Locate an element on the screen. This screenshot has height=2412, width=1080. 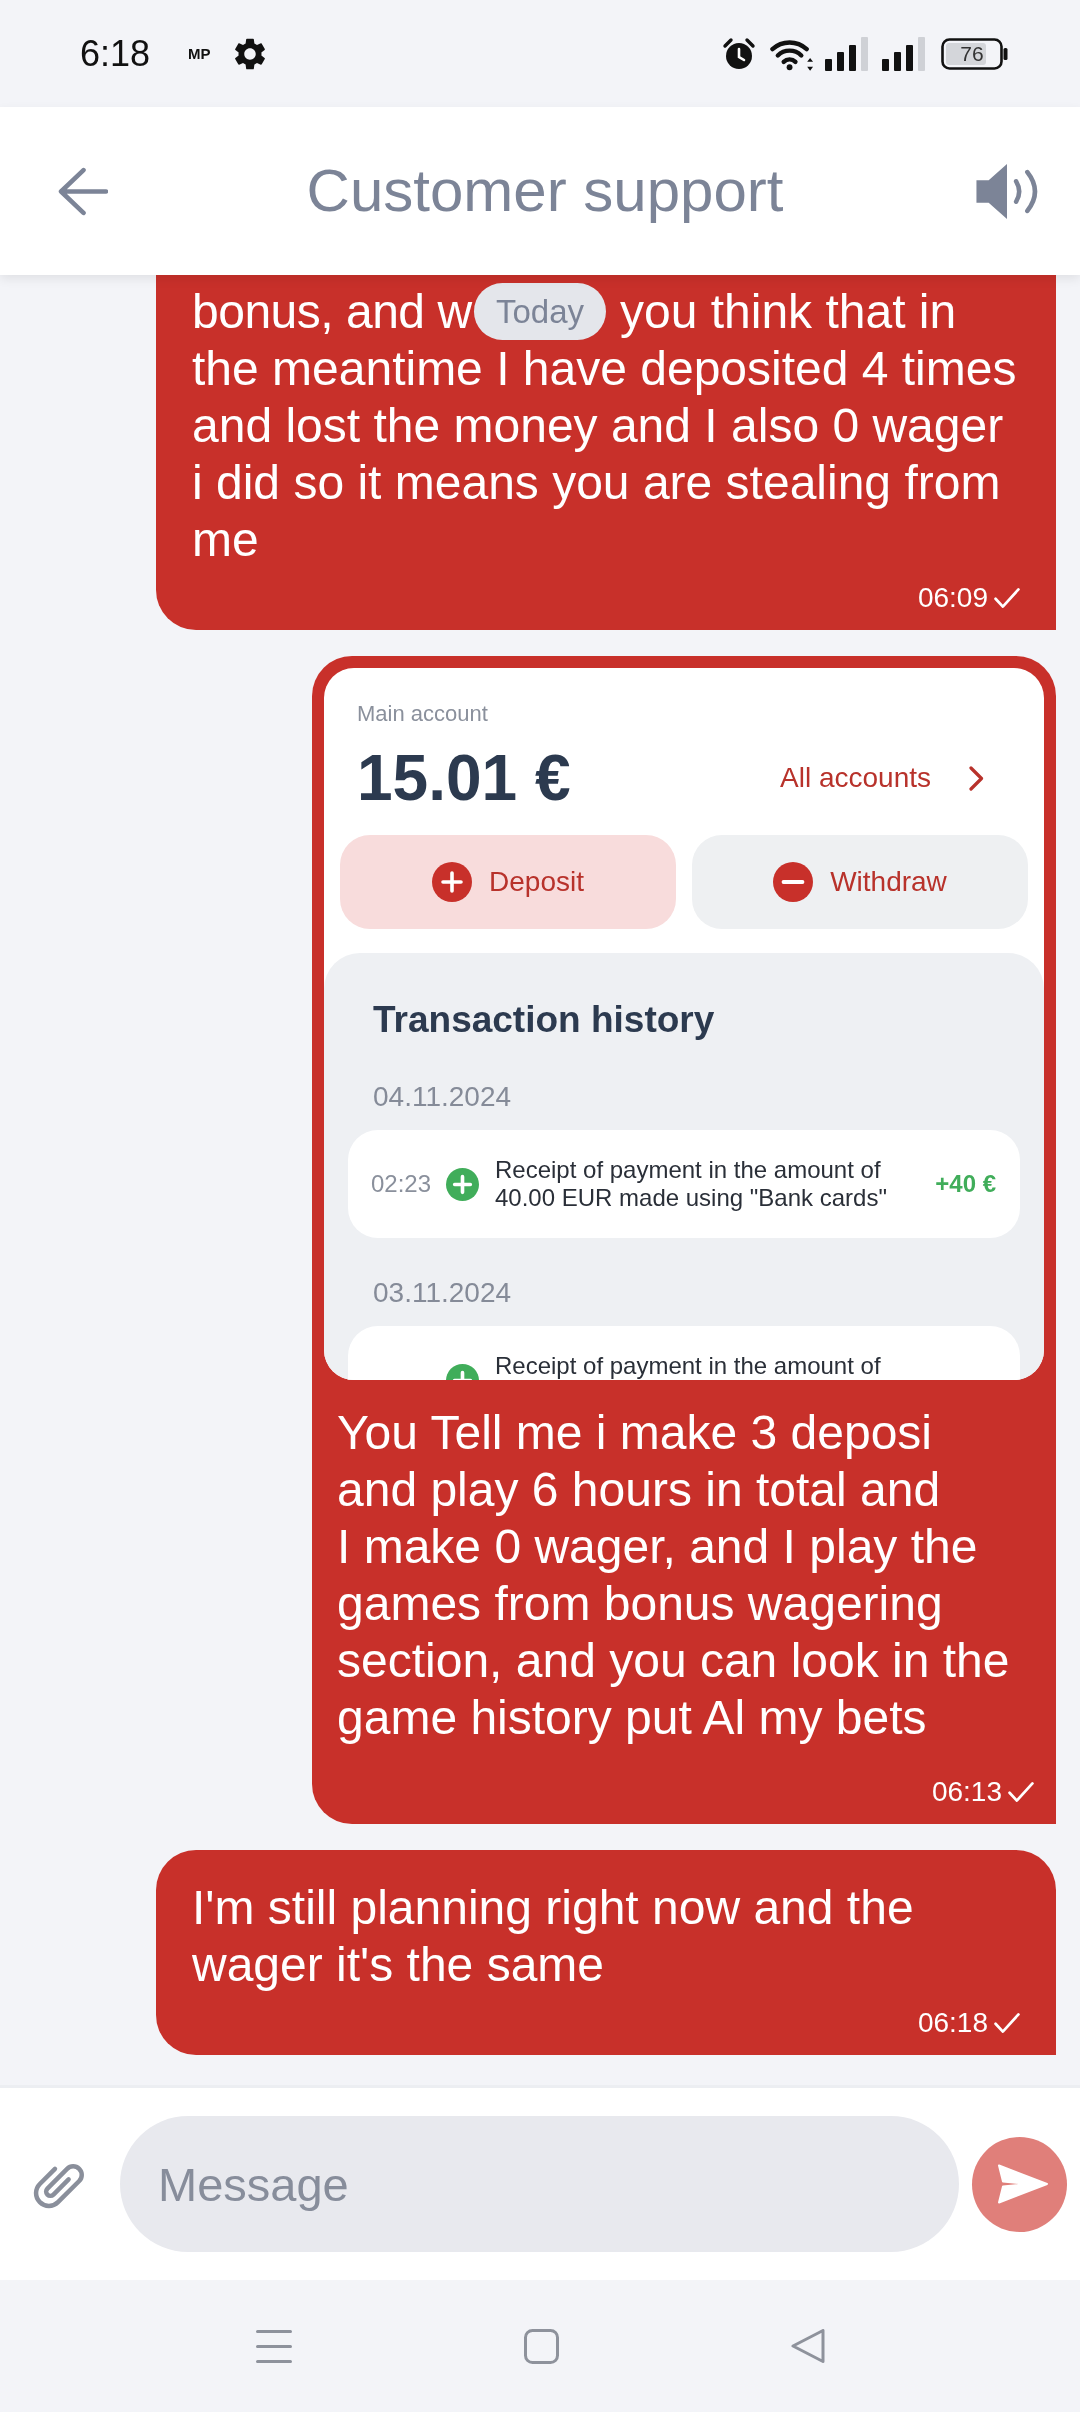
send-icon is located at coordinates (1022, 2184).